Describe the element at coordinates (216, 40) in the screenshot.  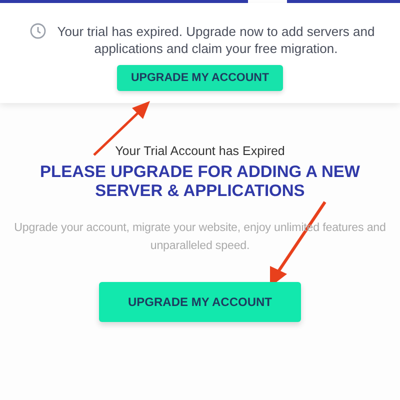
I see `trial-message: Your trial has expired. Upgrade now to add servers and applications and claim your free migration.` at that location.